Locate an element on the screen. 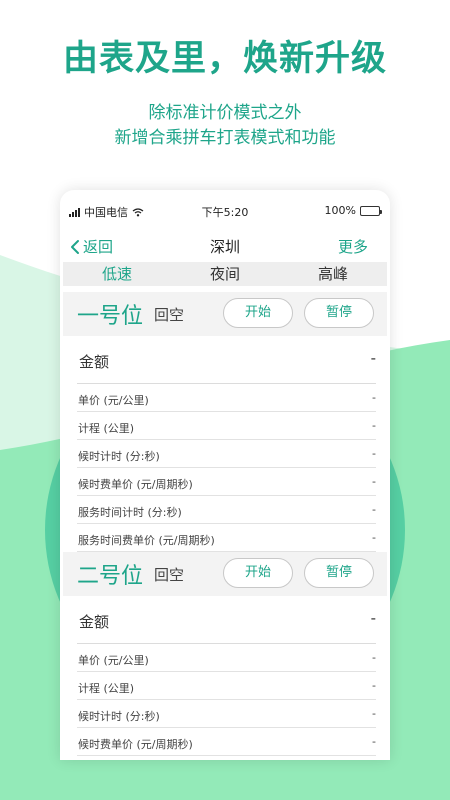  table-row: 服务时间计时 (分:秒) - is located at coordinates (226, 510).